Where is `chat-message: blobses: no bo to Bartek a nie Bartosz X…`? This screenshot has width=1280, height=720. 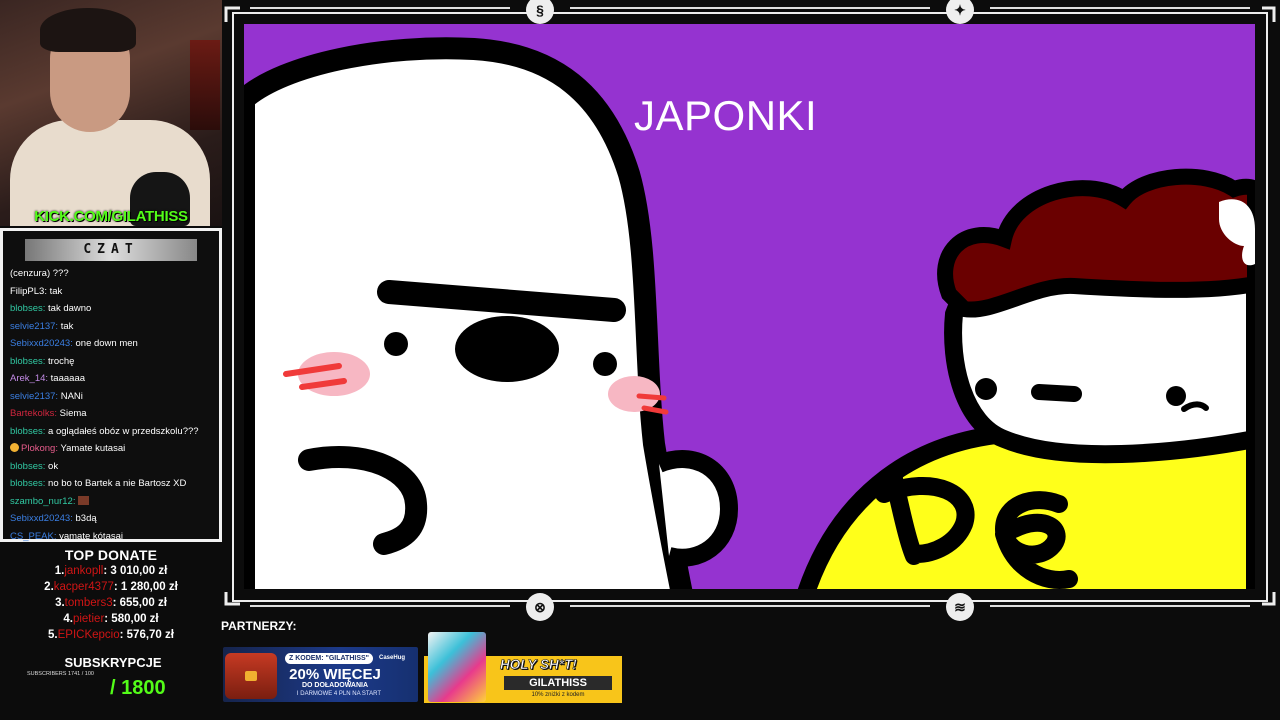
chat-message: blobses: no bo to Bartek a nie Bartosz X… is located at coordinates (111, 484).